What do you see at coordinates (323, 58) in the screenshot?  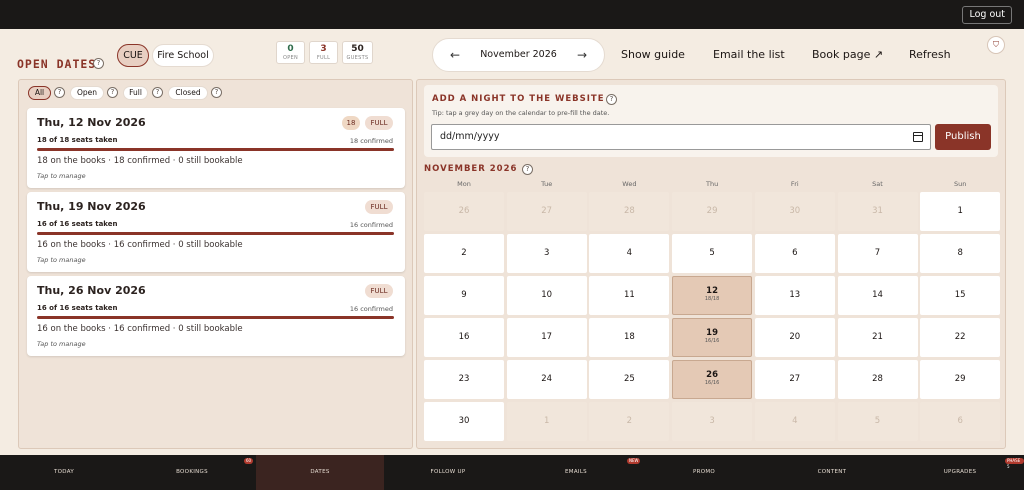 I see `stat-full-label: FULL` at bounding box center [323, 58].